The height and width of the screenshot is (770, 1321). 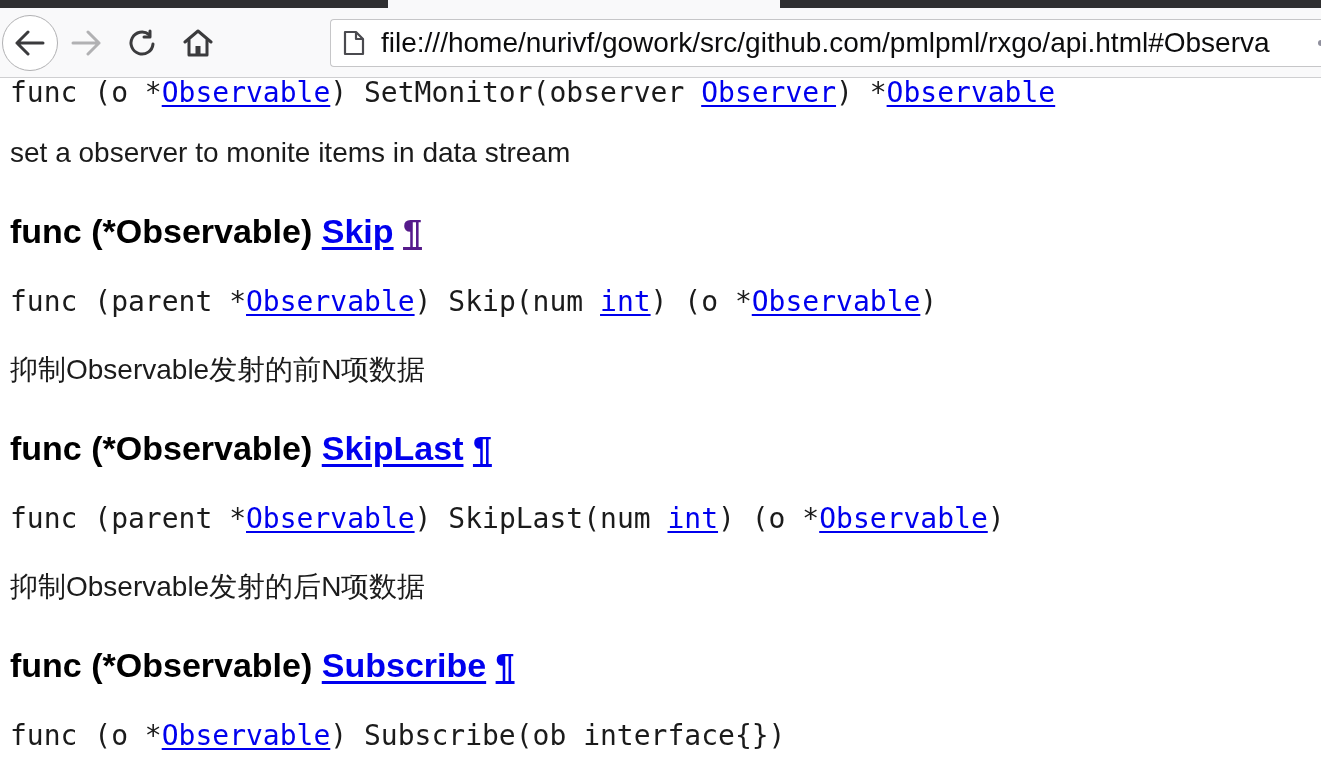 What do you see at coordinates (218, 370) in the screenshot?
I see `description-text: 抑制Observable发射的前N项数据` at bounding box center [218, 370].